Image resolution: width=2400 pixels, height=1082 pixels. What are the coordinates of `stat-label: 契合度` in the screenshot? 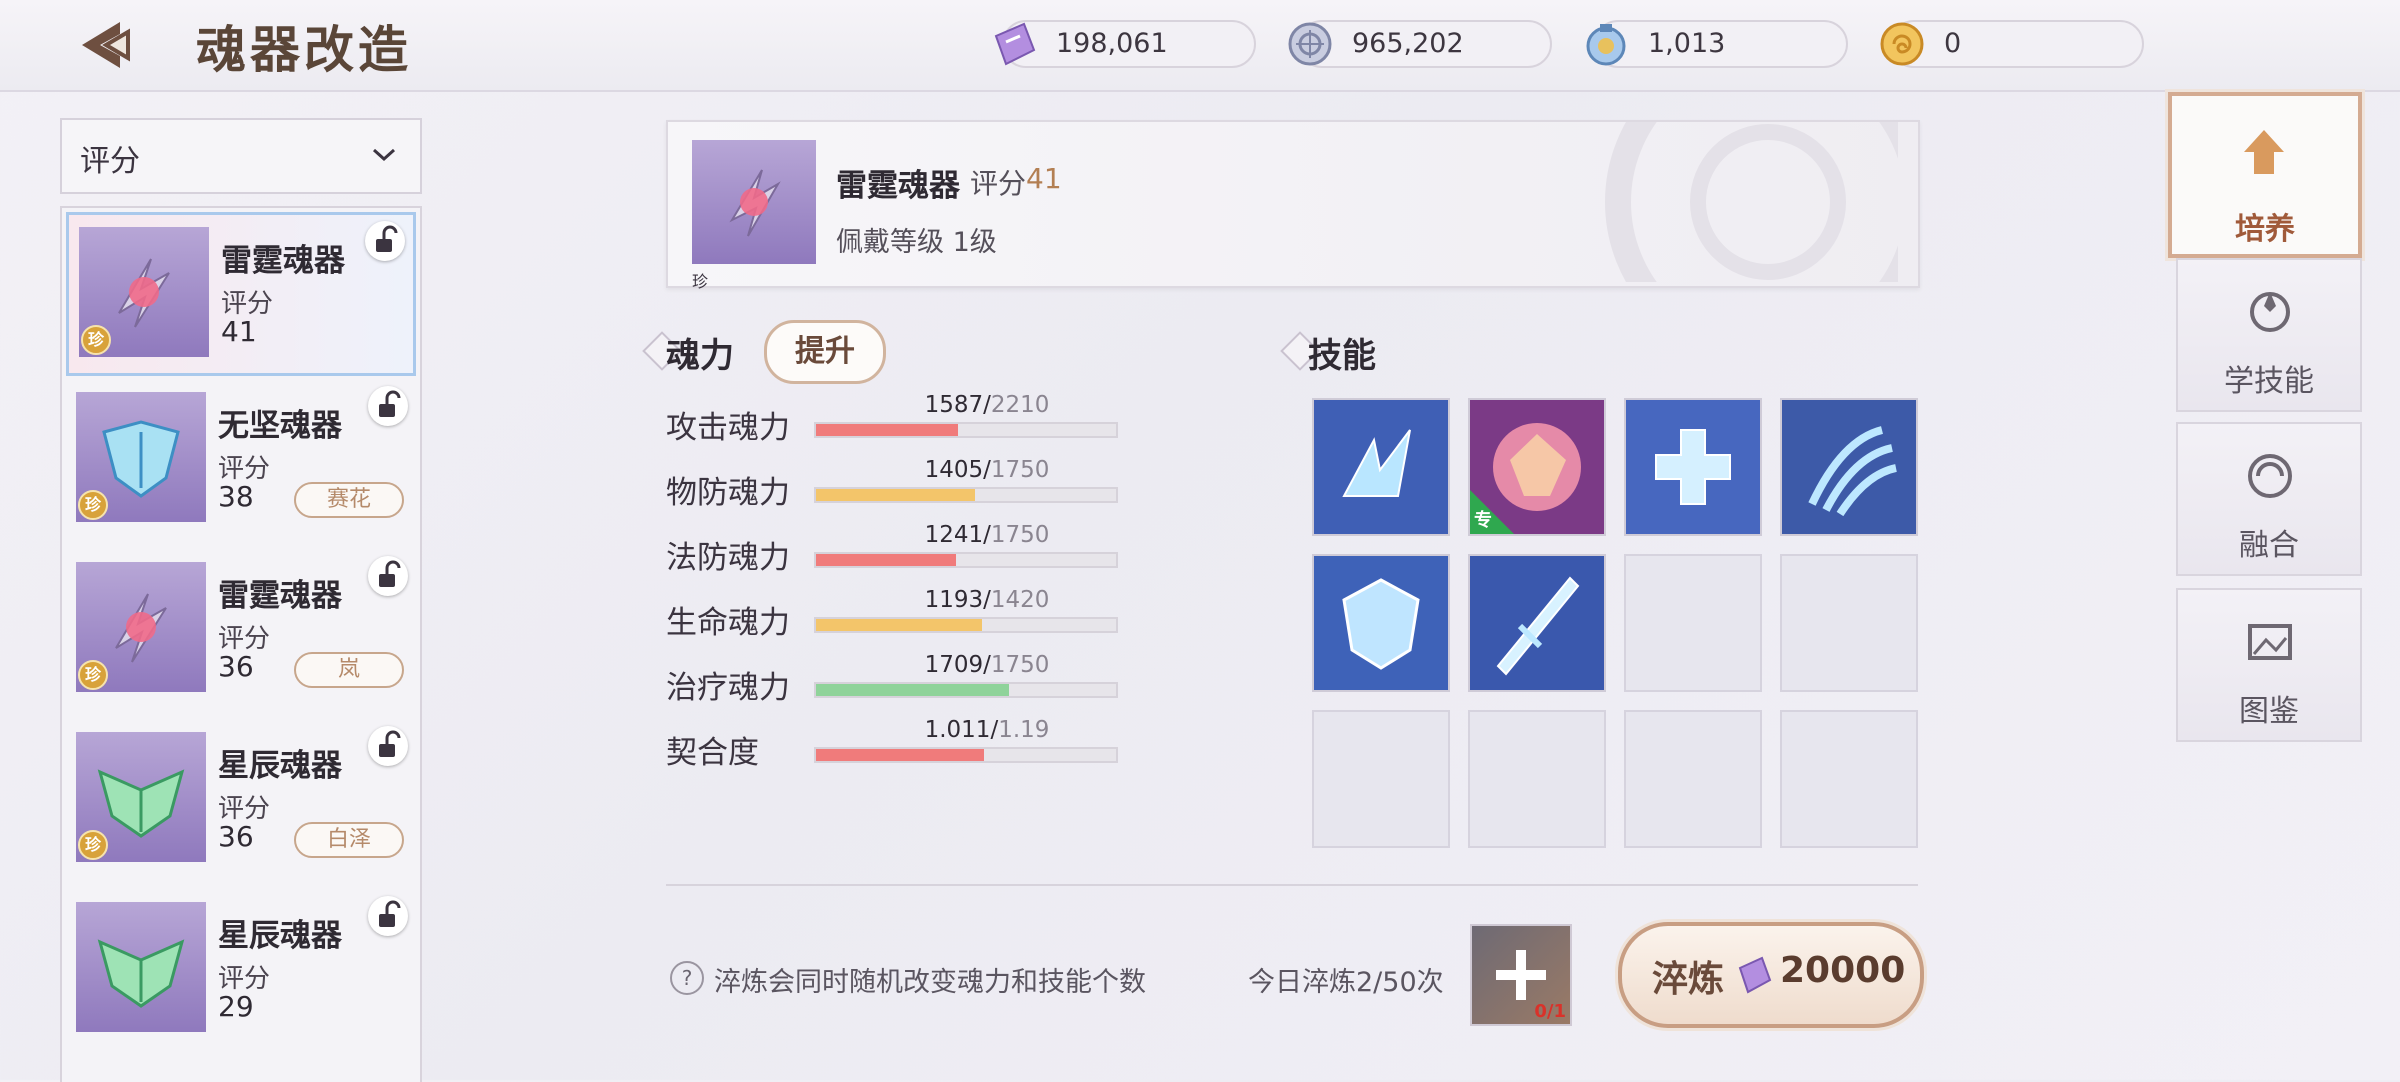 It's located at (712, 753).